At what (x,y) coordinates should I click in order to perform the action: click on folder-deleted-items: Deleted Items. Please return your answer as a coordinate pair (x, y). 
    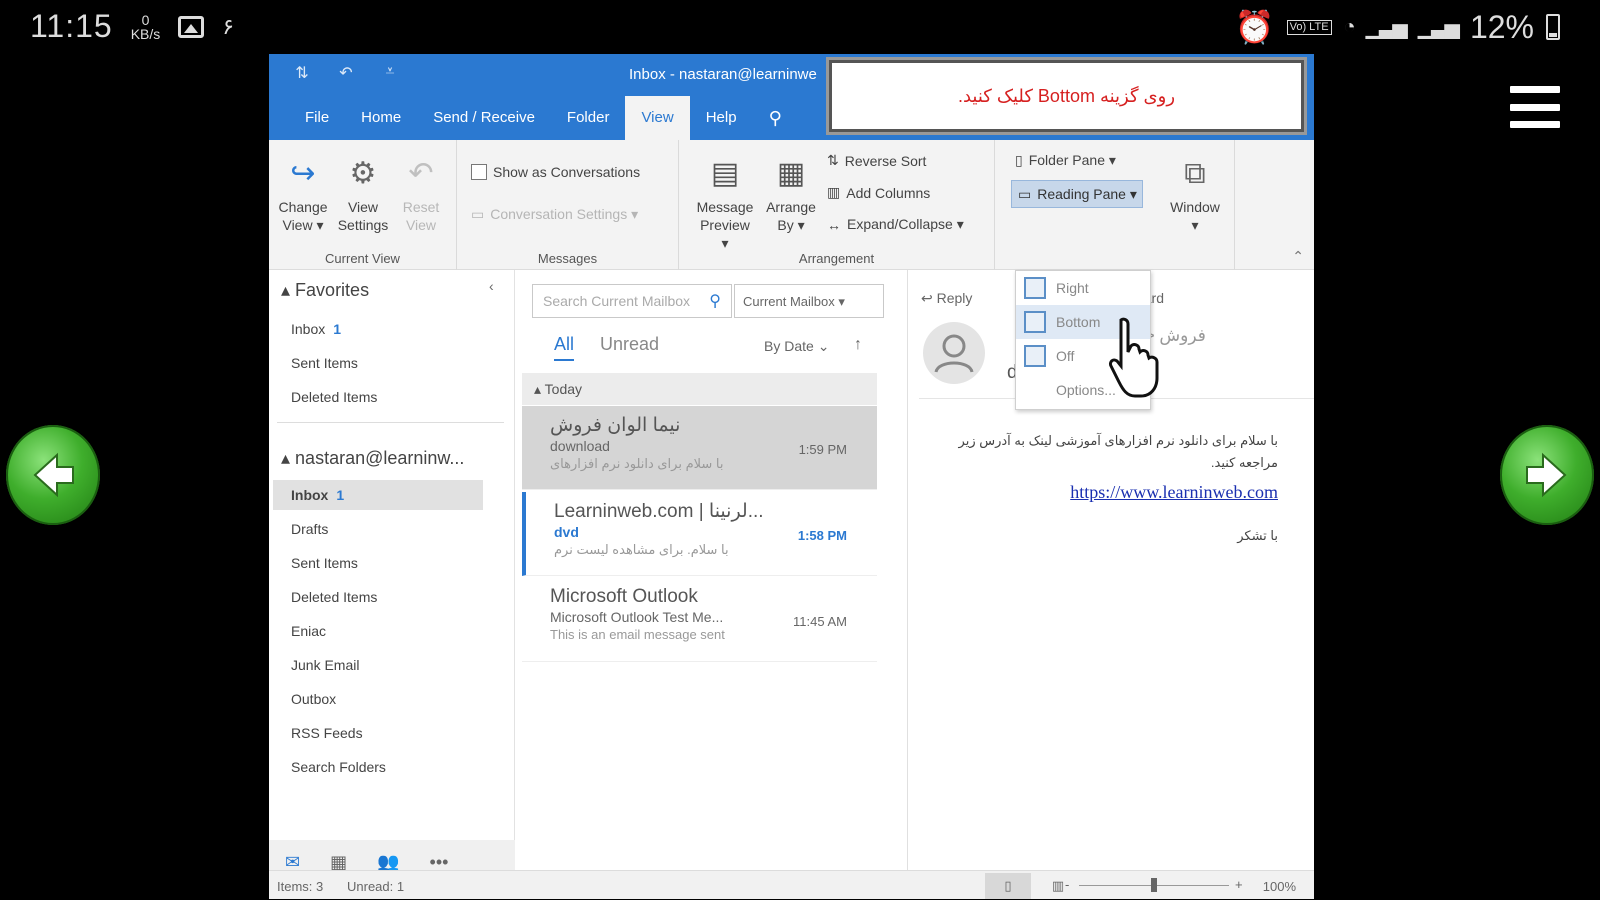
    Looking at the image, I should click on (386, 597).